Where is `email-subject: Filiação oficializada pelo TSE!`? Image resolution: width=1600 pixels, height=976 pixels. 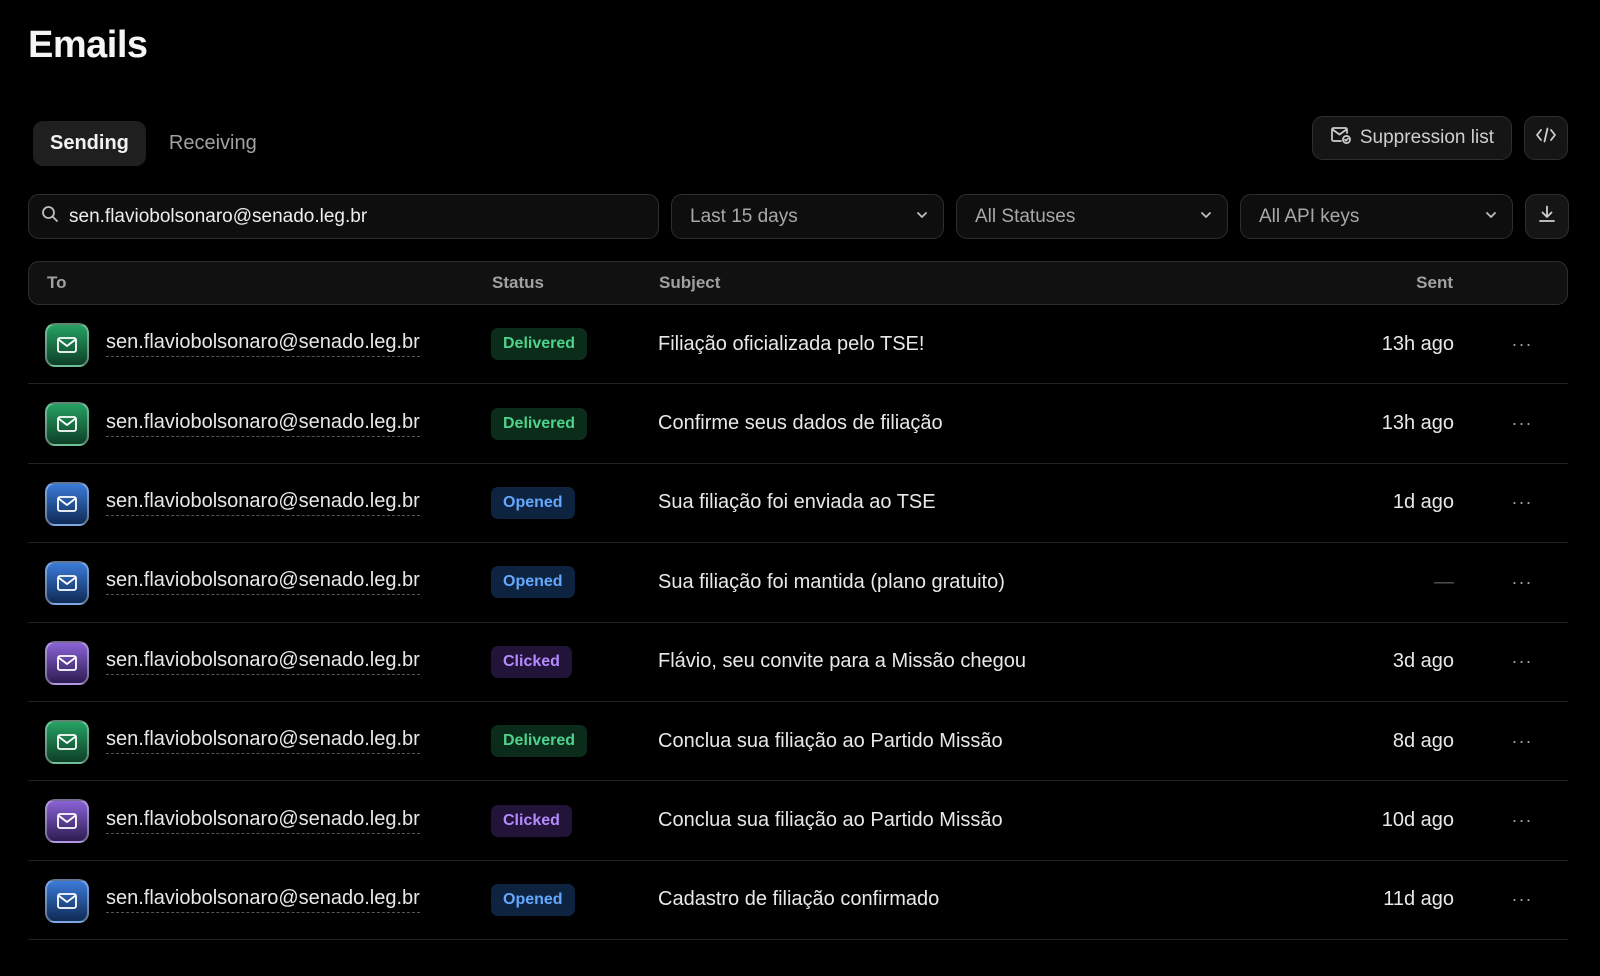 email-subject: Filiação oficializada pelo TSE! is located at coordinates (791, 343).